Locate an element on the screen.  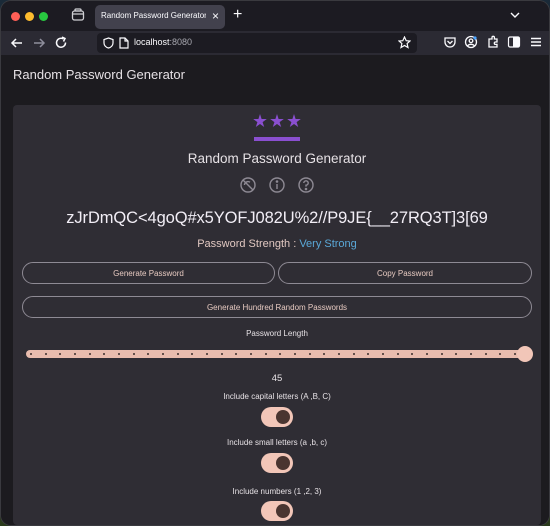
extensions-icon is located at coordinates (493, 42).